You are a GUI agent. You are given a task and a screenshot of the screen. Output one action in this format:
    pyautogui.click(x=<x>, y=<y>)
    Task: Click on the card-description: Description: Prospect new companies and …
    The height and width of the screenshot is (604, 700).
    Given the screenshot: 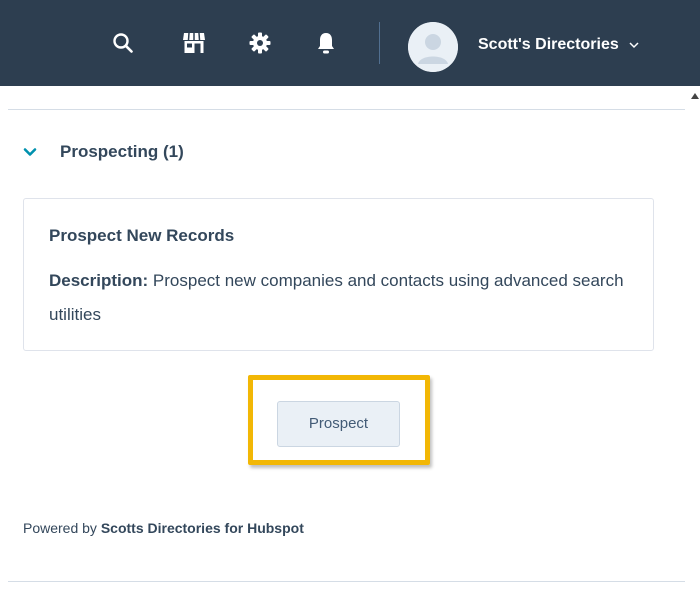 What is the action you would take?
    pyautogui.click(x=344, y=298)
    